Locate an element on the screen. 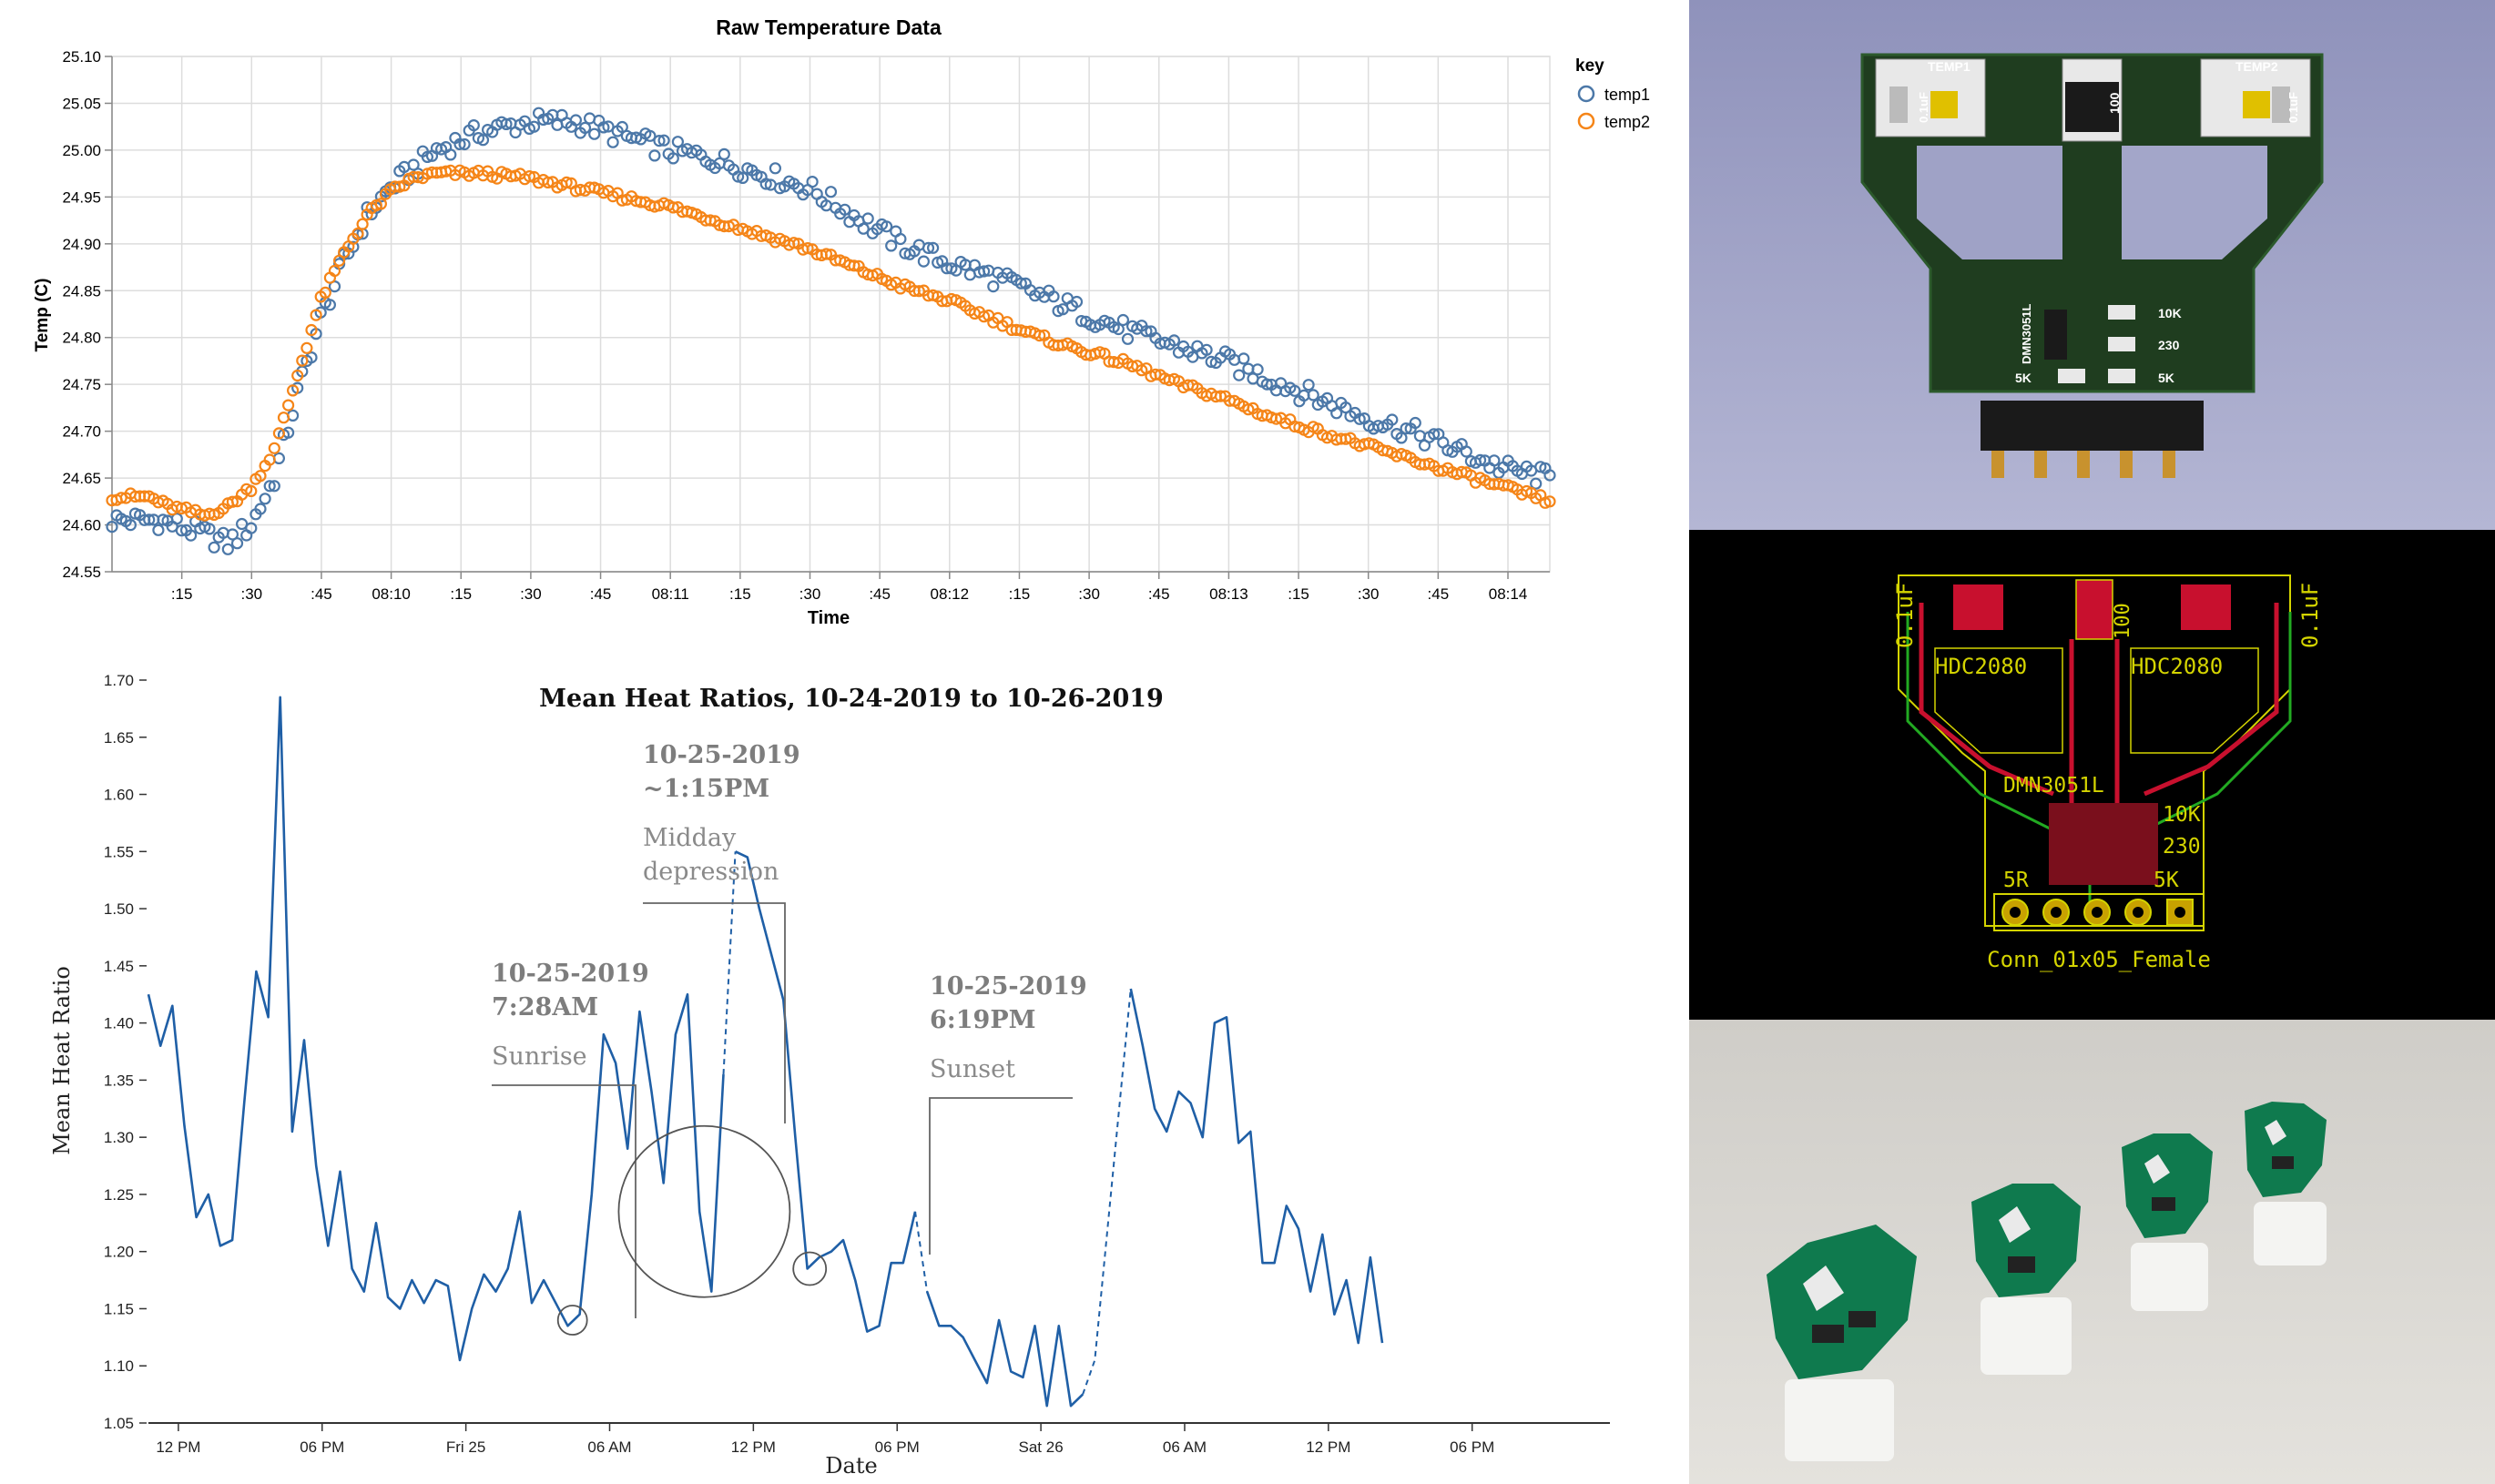  pcb-photo-drawing is located at coordinates (2092, 1252).